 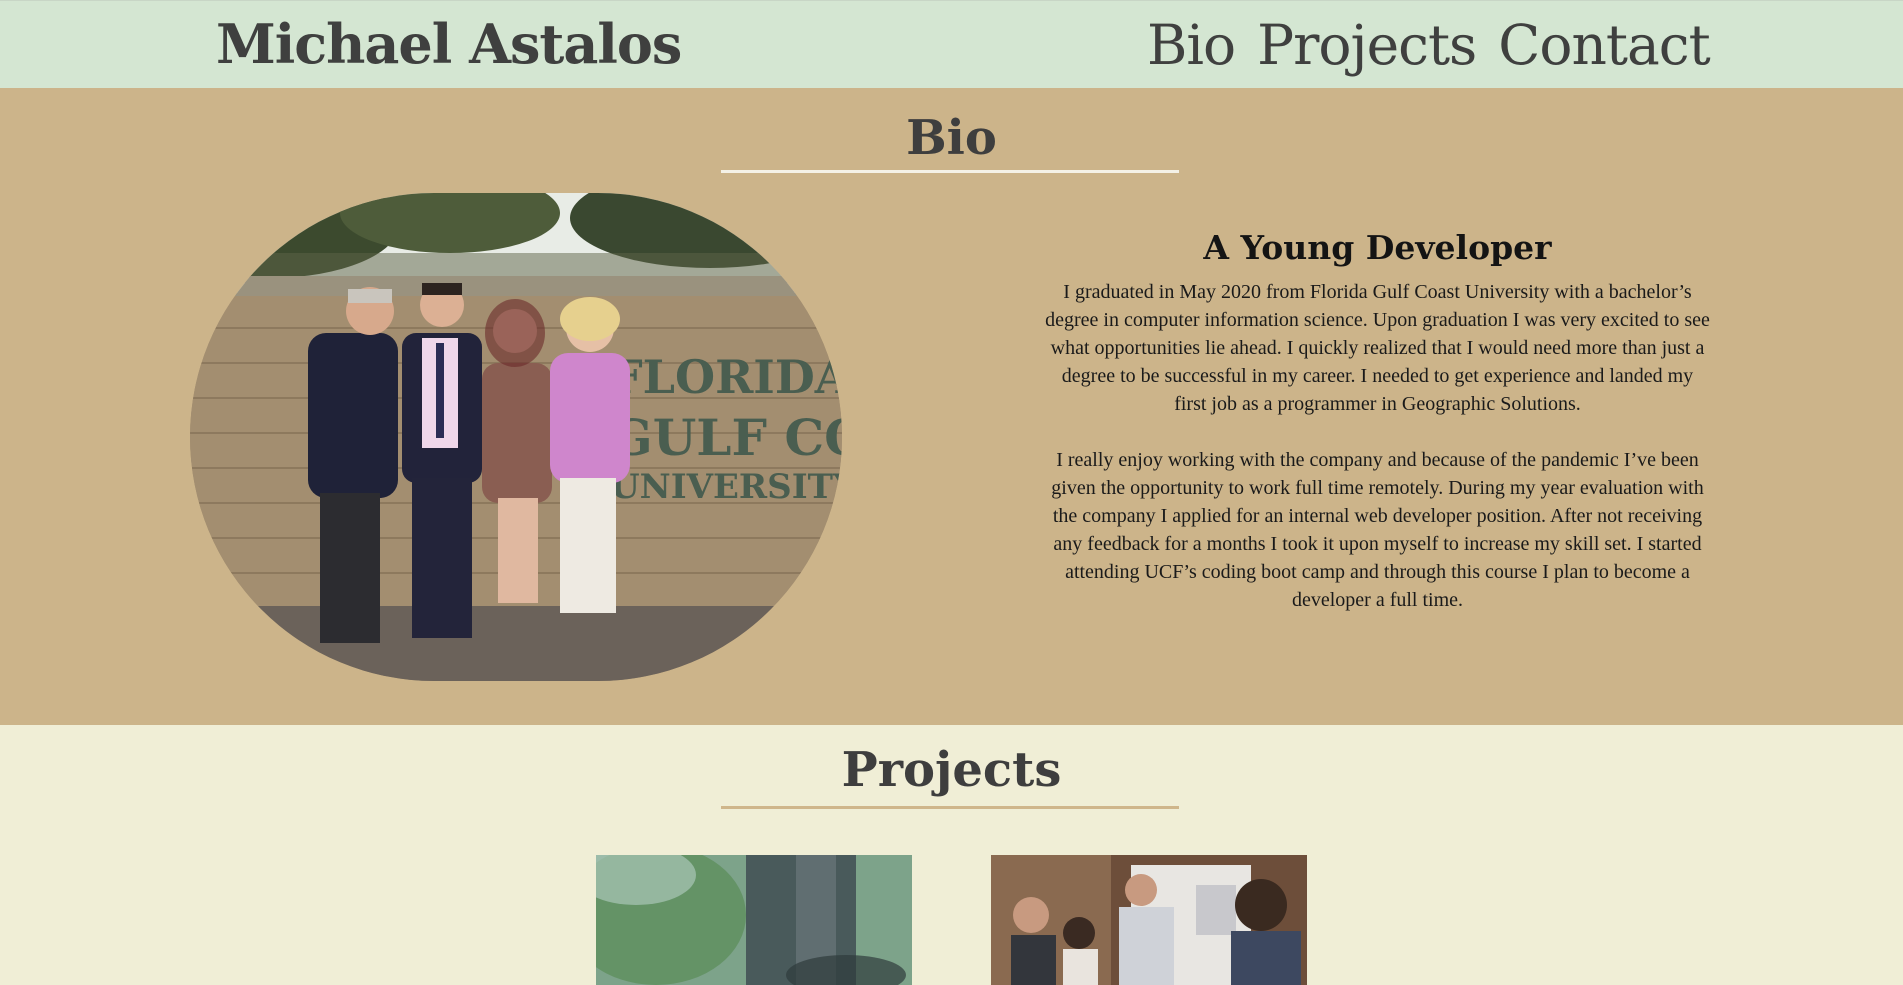 I want to click on nav-link-bio: Bio, so click(x=1191, y=45).